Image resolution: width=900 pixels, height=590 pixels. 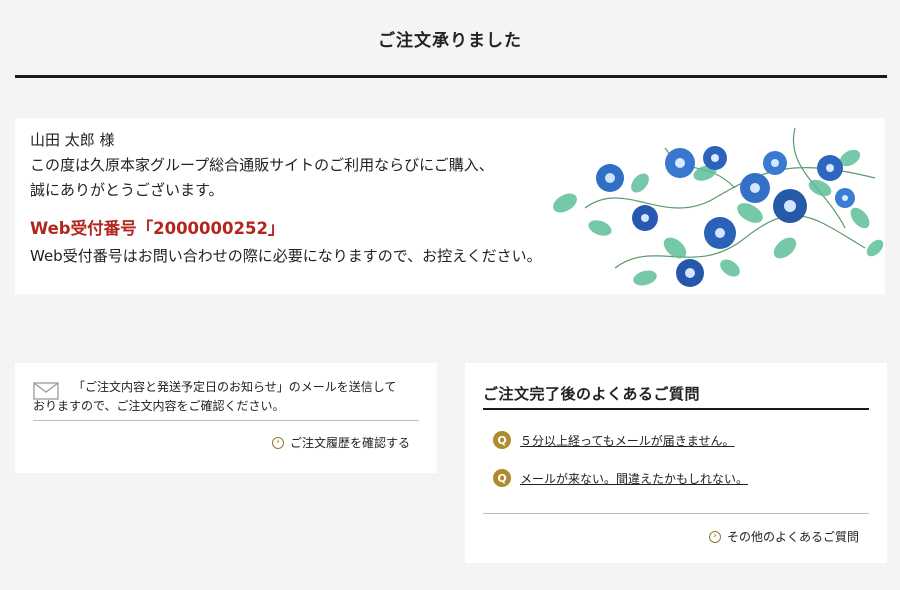 I want to click on mail-icon, so click(x=46, y=391).